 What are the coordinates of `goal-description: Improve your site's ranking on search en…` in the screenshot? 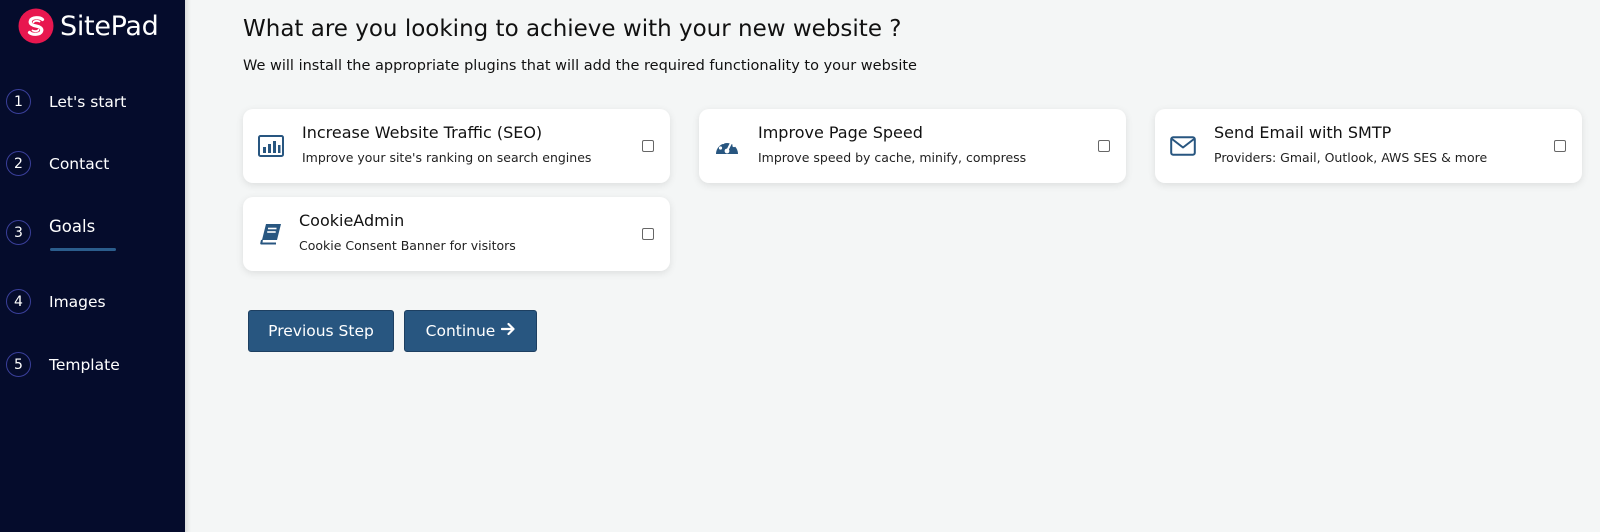 It's located at (447, 157).